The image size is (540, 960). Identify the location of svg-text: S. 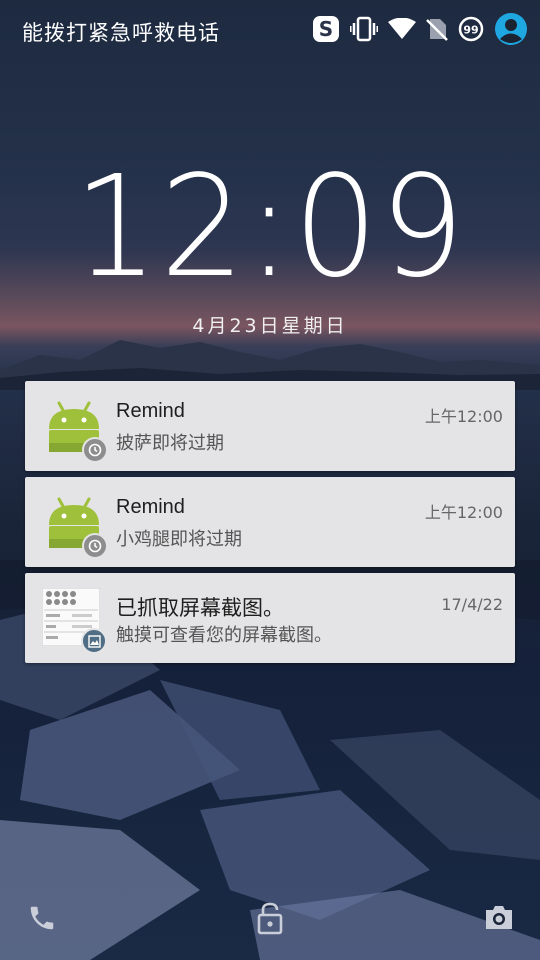
(326, 29).